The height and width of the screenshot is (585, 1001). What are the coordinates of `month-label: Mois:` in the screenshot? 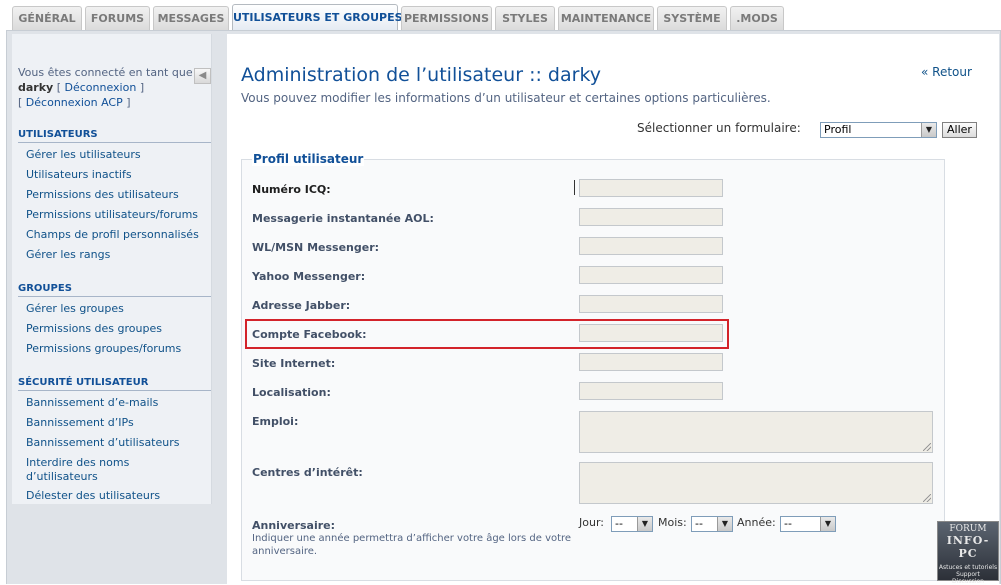 It's located at (672, 522).